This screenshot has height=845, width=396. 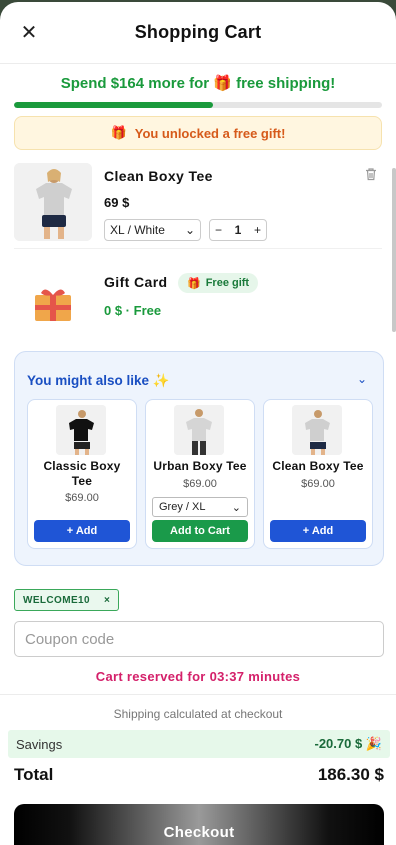 I want to click on coupon-code: WELCOME10, so click(x=56, y=600).